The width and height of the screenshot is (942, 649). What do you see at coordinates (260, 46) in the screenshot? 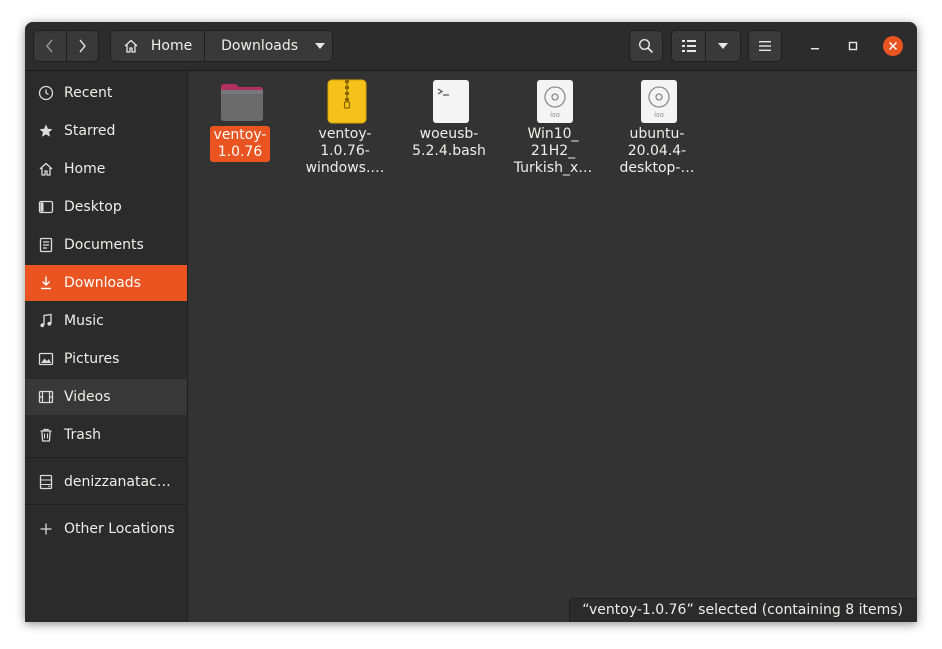
I see `breadcrumb-downloads-label: Downloads` at bounding box center [260, 46].